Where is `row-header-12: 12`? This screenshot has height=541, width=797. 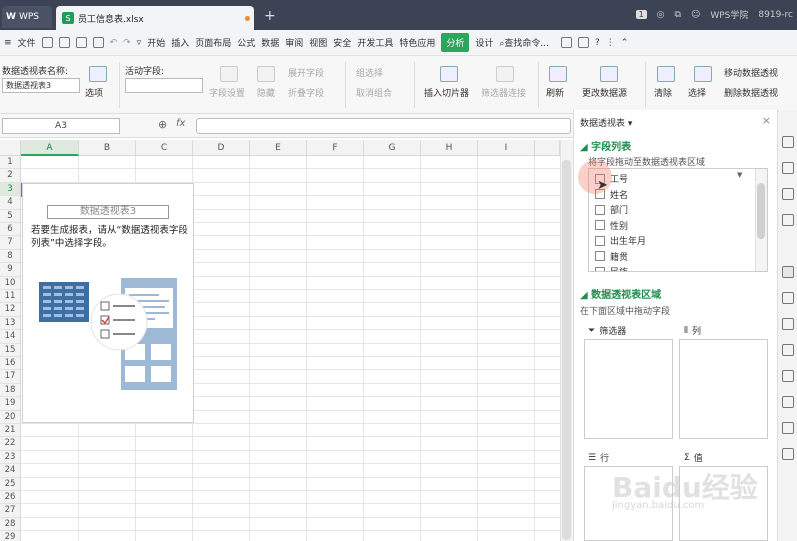
row-header-12: 12 is located at coordinates (10, 310).